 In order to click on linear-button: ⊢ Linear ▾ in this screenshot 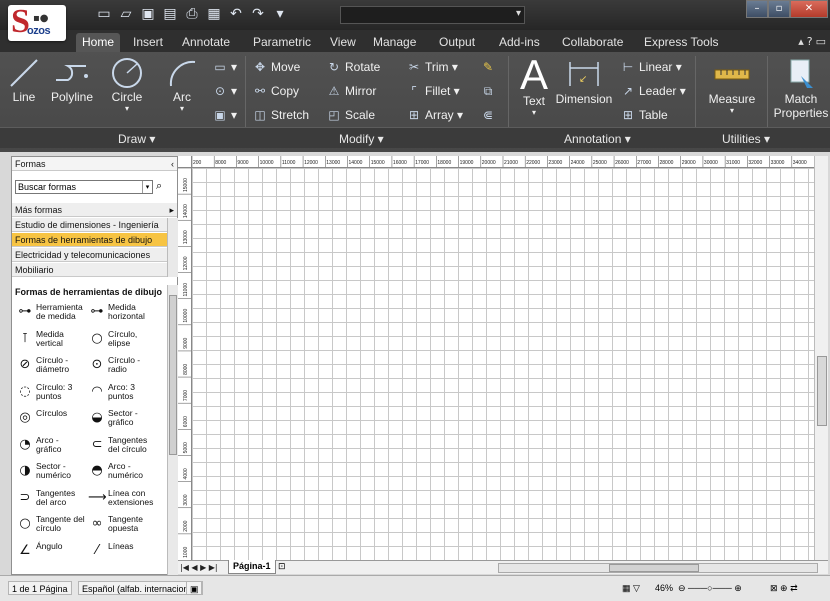, I will do `click(651, 67)`.